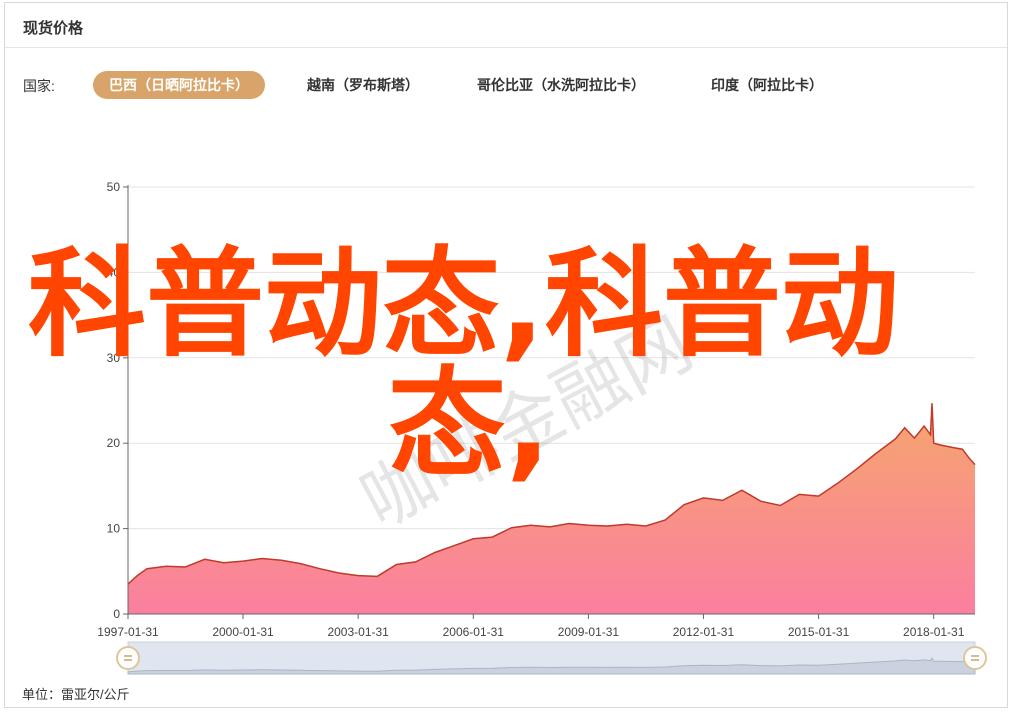  I want to click on y-tick-label: 40, so click(114, 272).